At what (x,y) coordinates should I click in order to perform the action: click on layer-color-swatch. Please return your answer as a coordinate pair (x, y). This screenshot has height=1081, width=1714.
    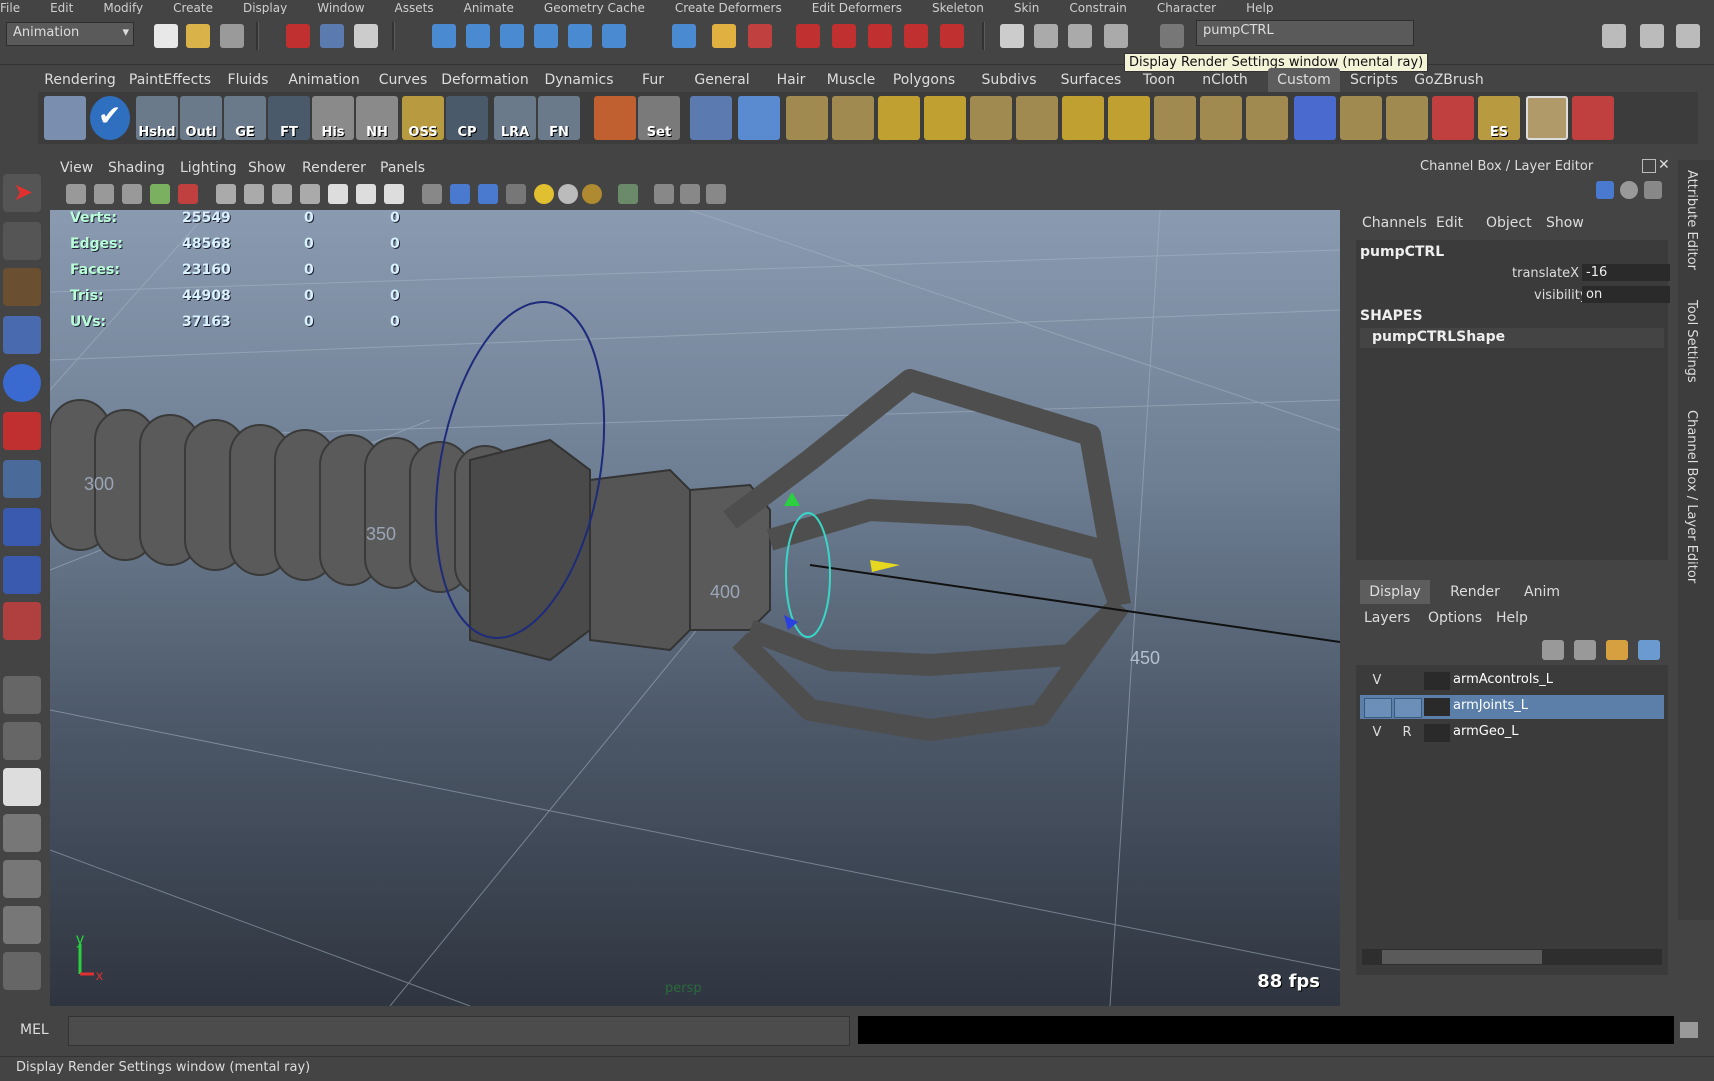
    Looking at the image, I should click on (1437, 707).